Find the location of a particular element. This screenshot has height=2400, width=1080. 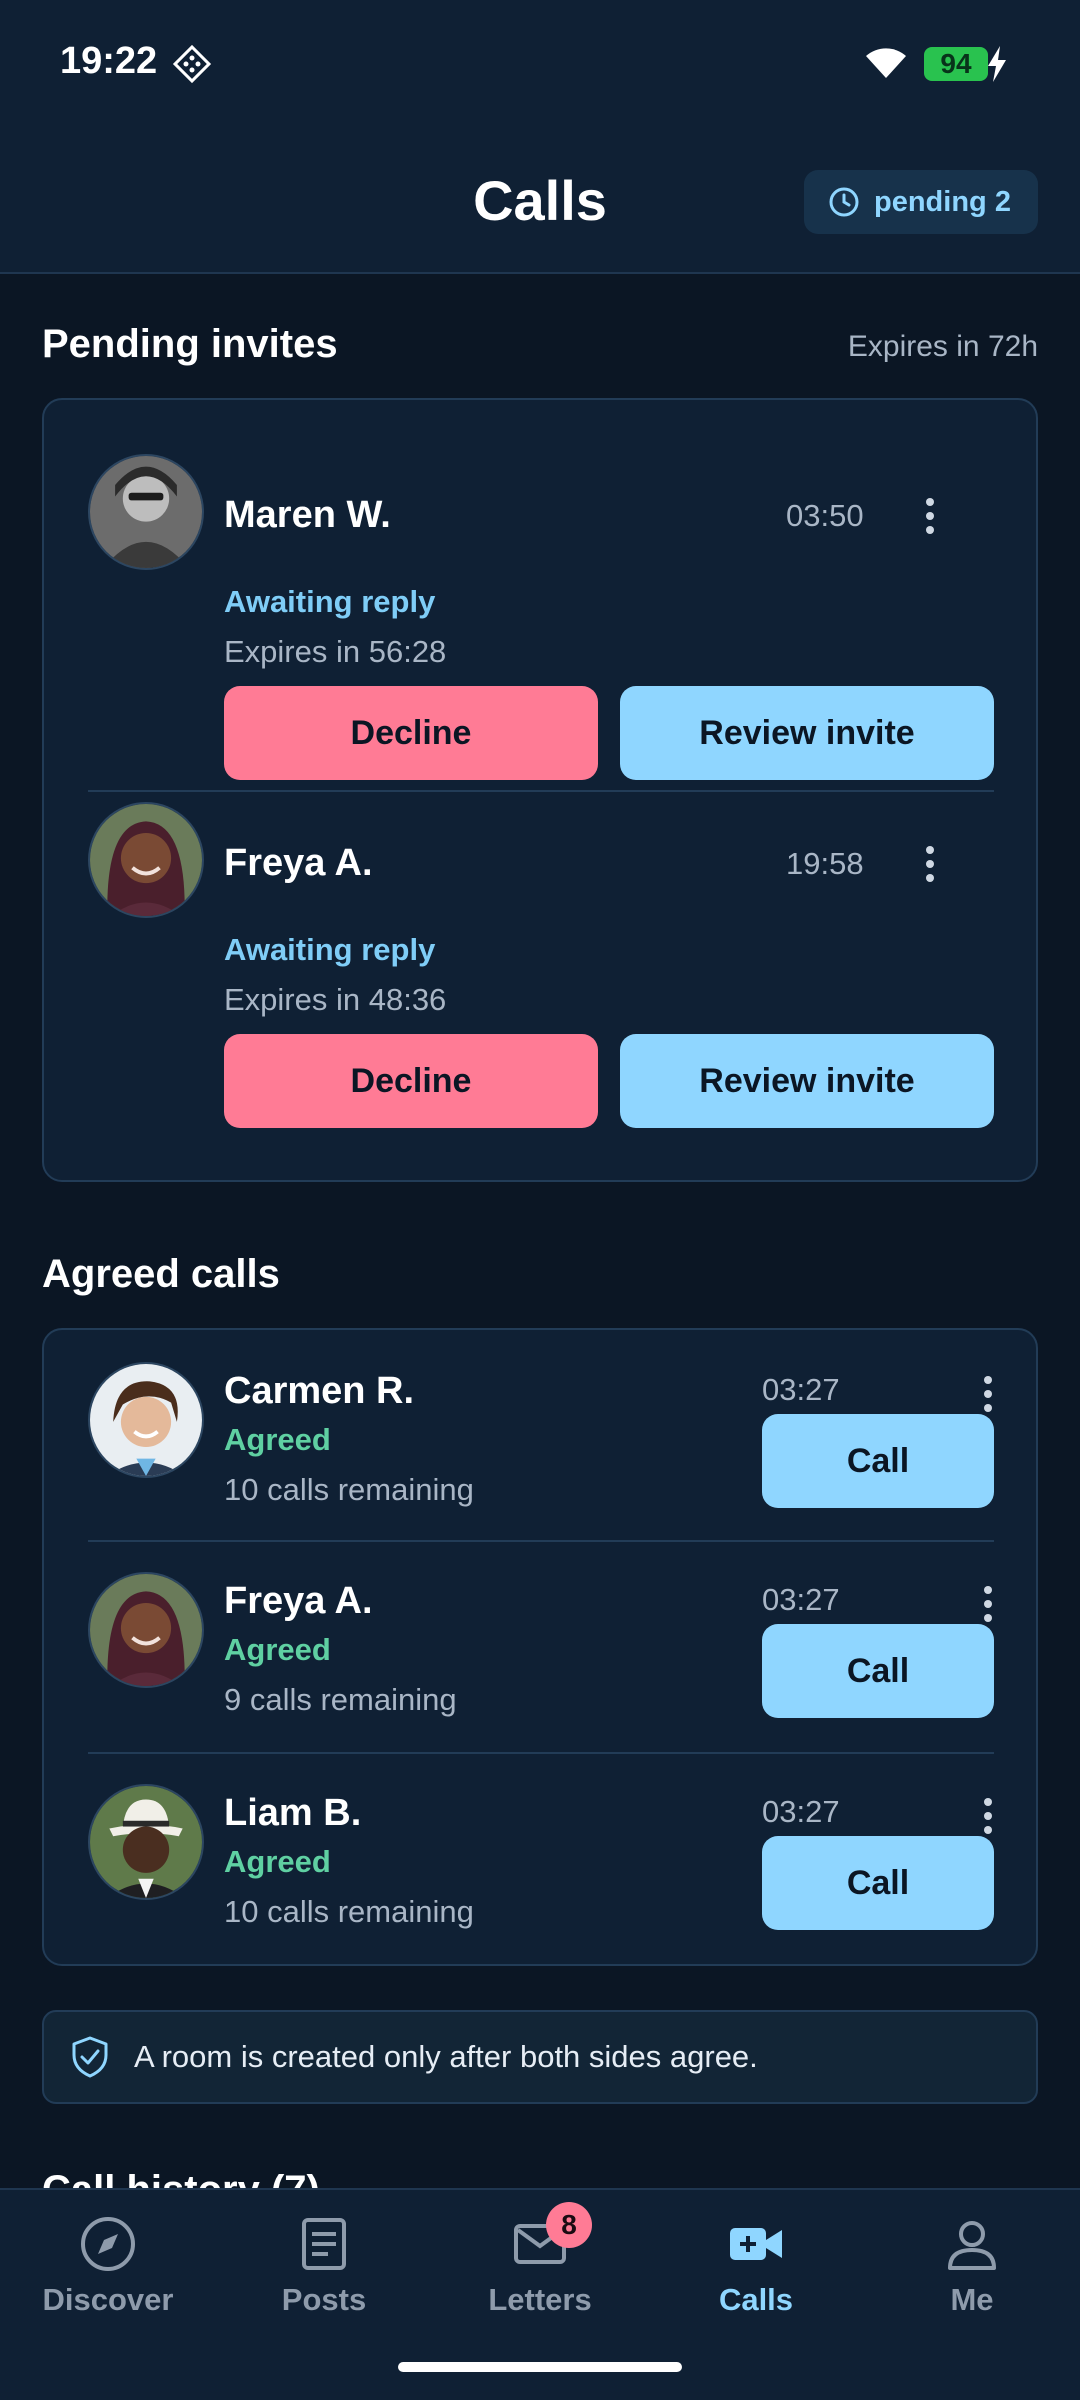

nav-label: Posts is located at coordinates (324, 2299).